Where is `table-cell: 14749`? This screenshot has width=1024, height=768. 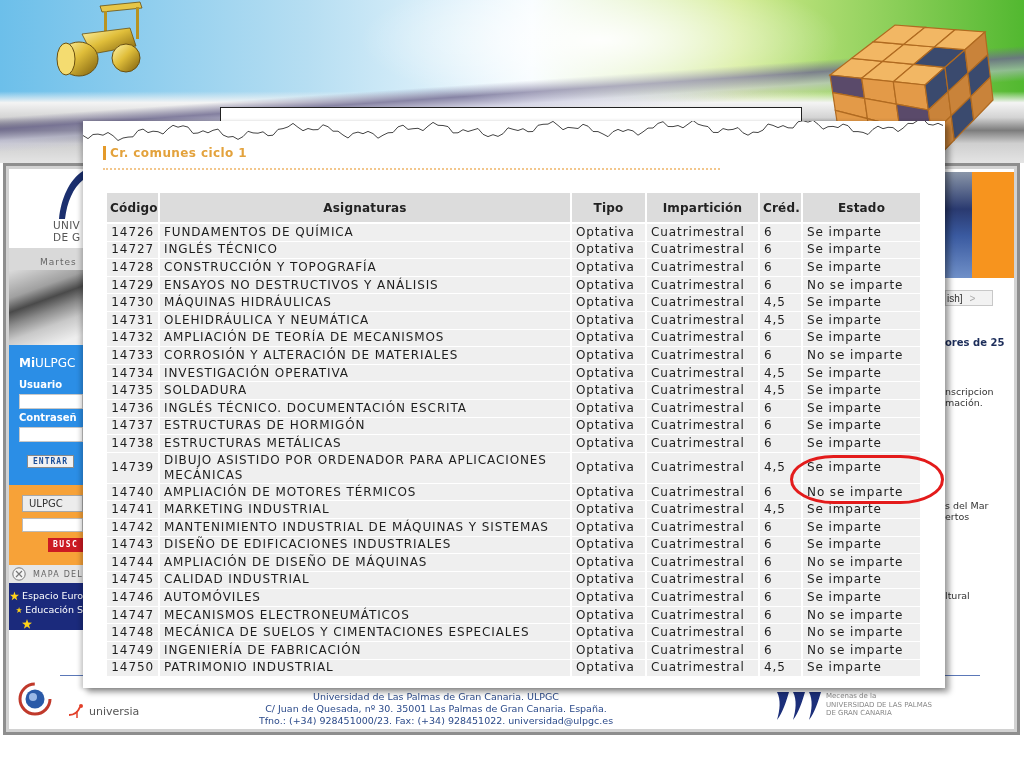 table-cell: 14749 is located at coordinates (133, 651).